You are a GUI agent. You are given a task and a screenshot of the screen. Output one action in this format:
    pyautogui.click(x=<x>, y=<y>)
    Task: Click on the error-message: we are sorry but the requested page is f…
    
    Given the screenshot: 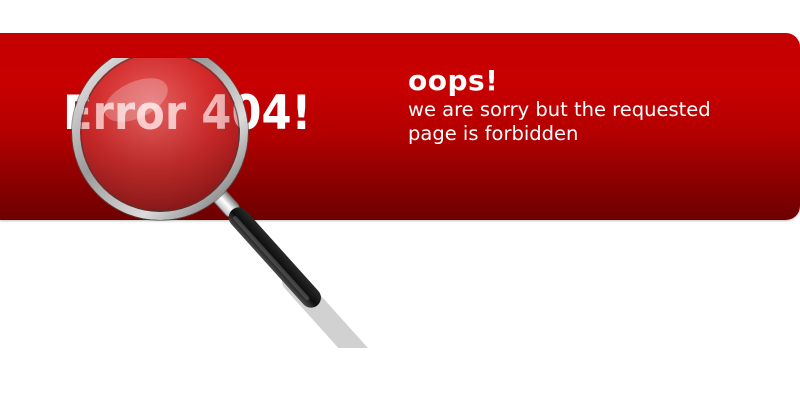 What is the action you would take?
    pyautogui.click(x=559, y=121)
    